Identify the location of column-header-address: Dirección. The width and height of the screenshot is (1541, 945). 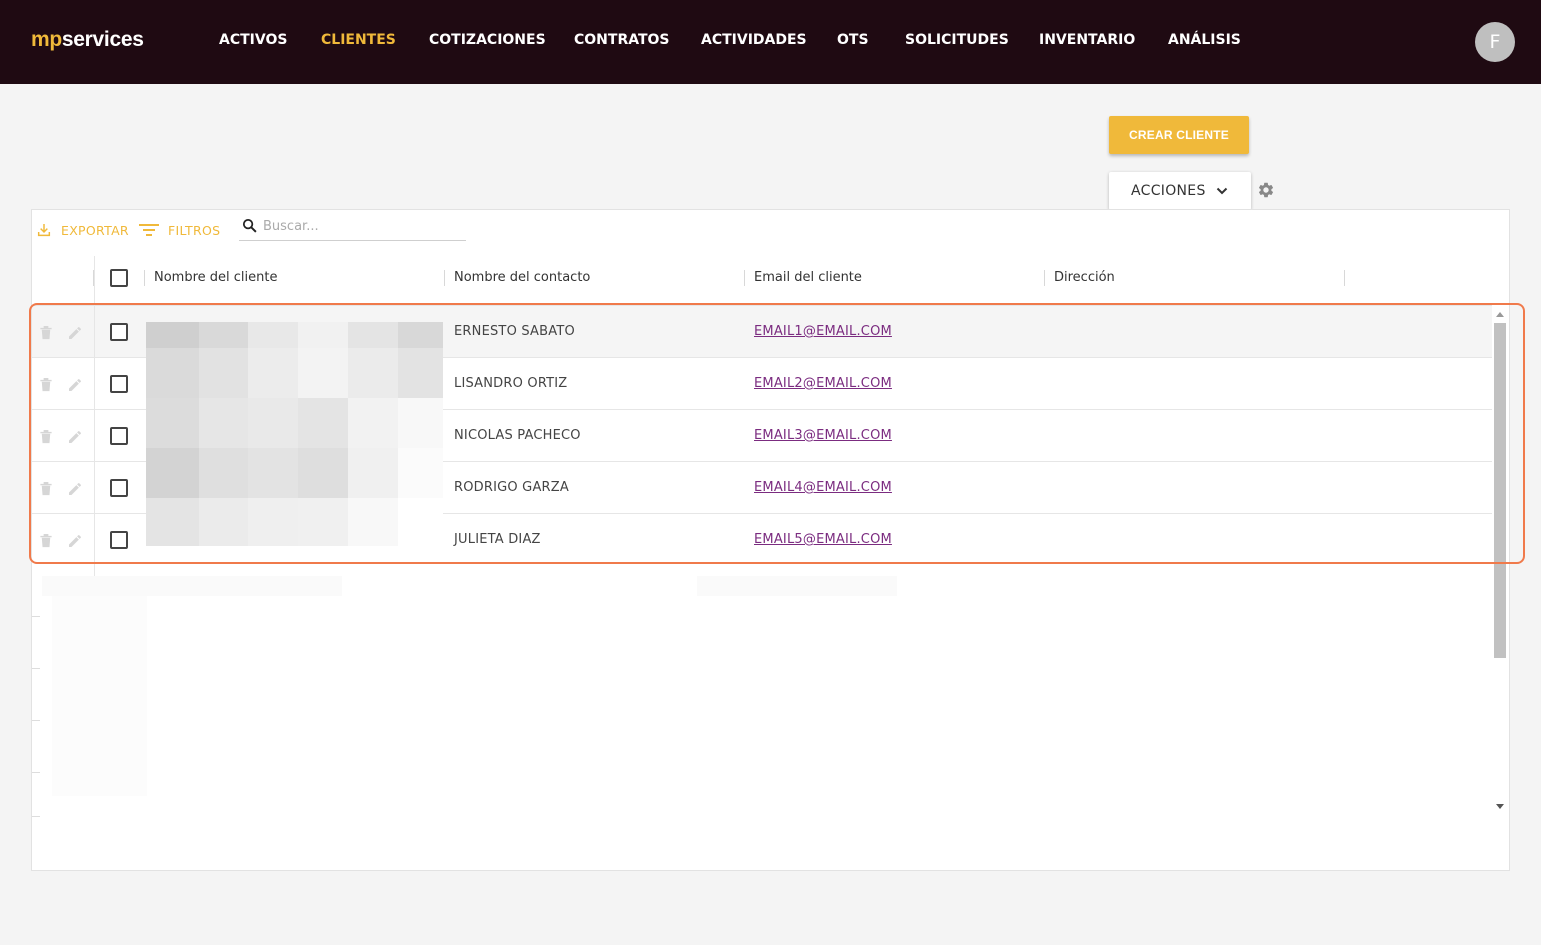
(1084, 277).